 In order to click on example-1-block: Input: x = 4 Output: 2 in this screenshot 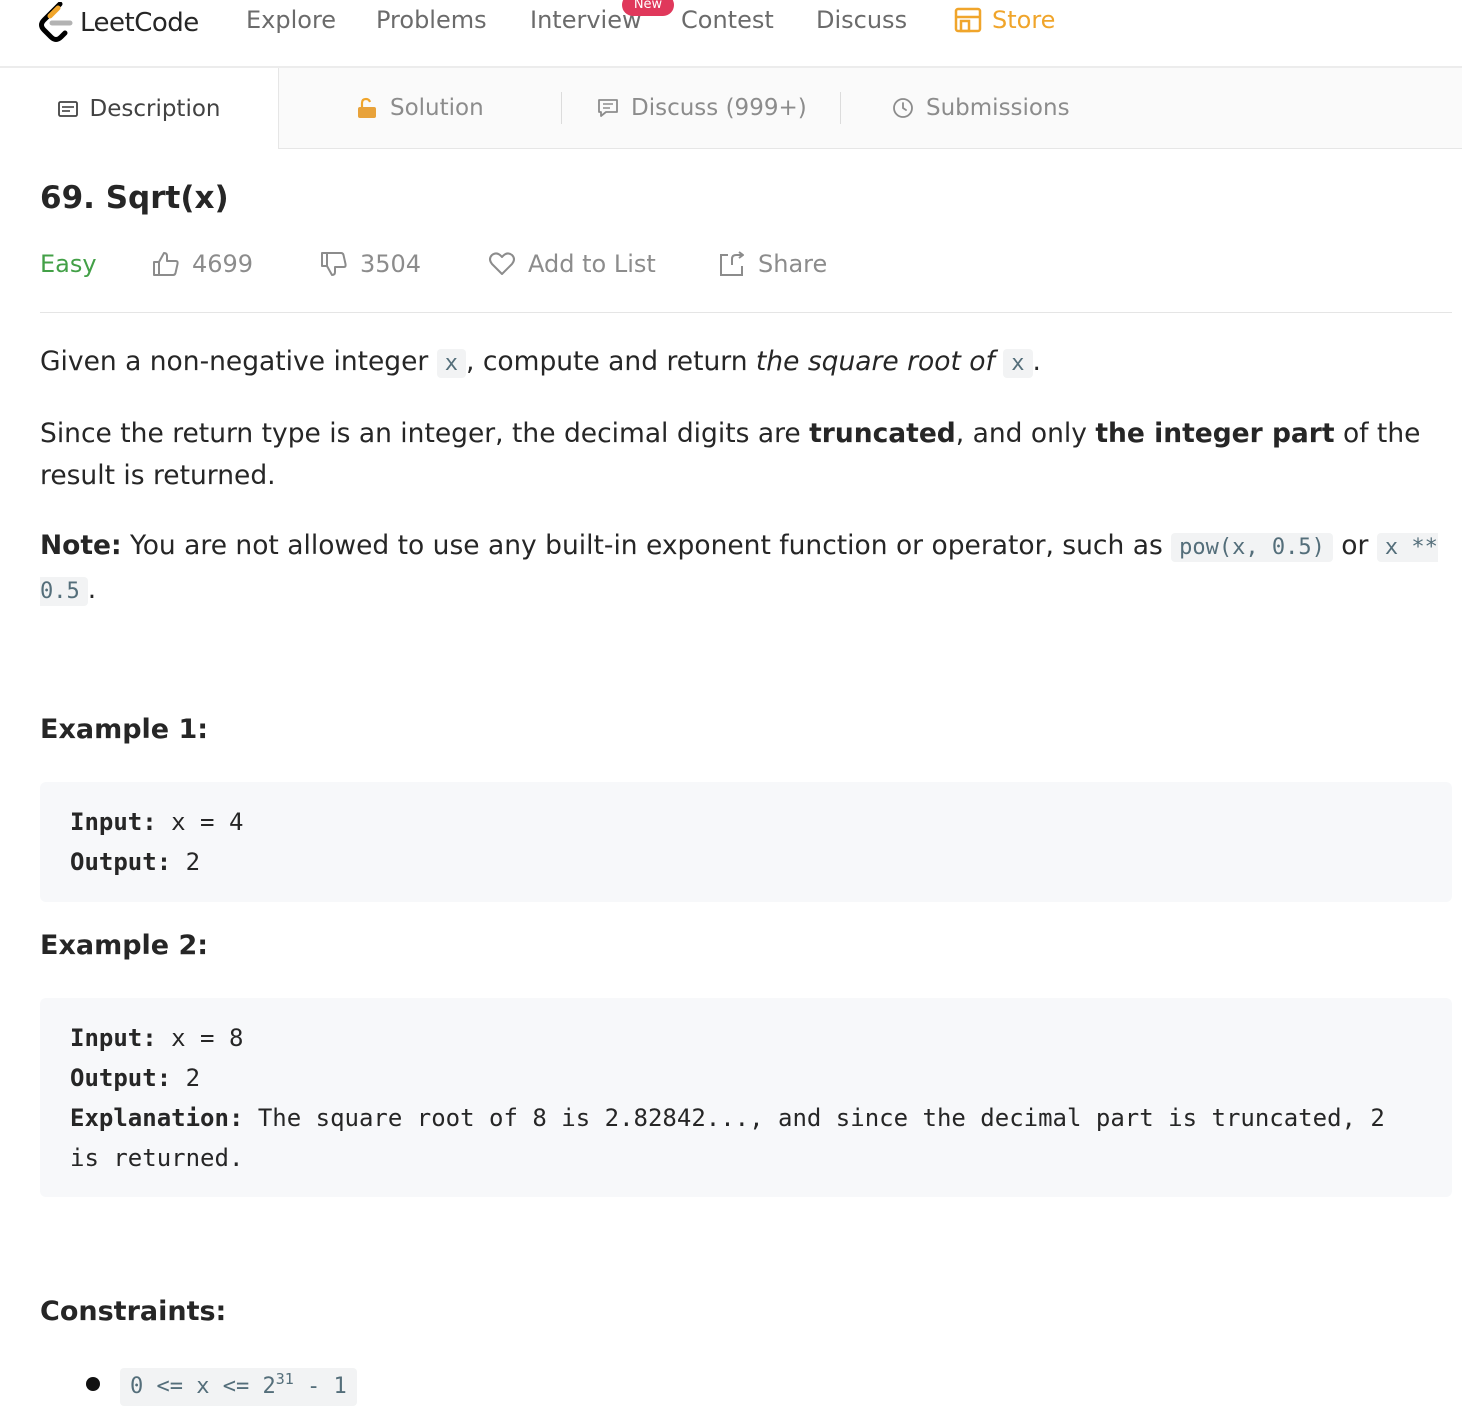, I will do `click(746, 842)`.